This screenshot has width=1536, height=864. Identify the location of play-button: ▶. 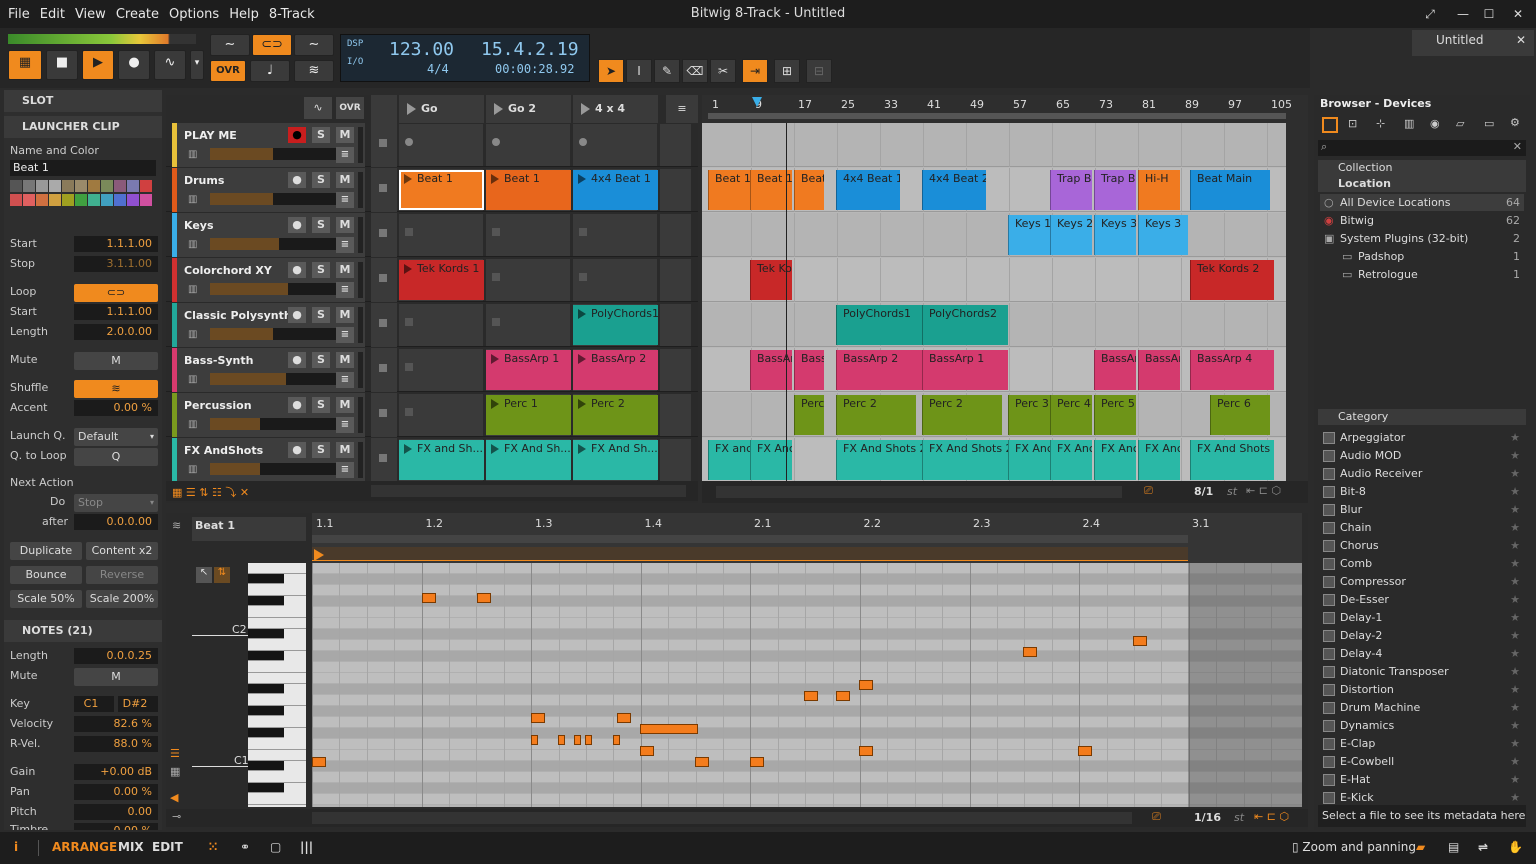
(98, 65).